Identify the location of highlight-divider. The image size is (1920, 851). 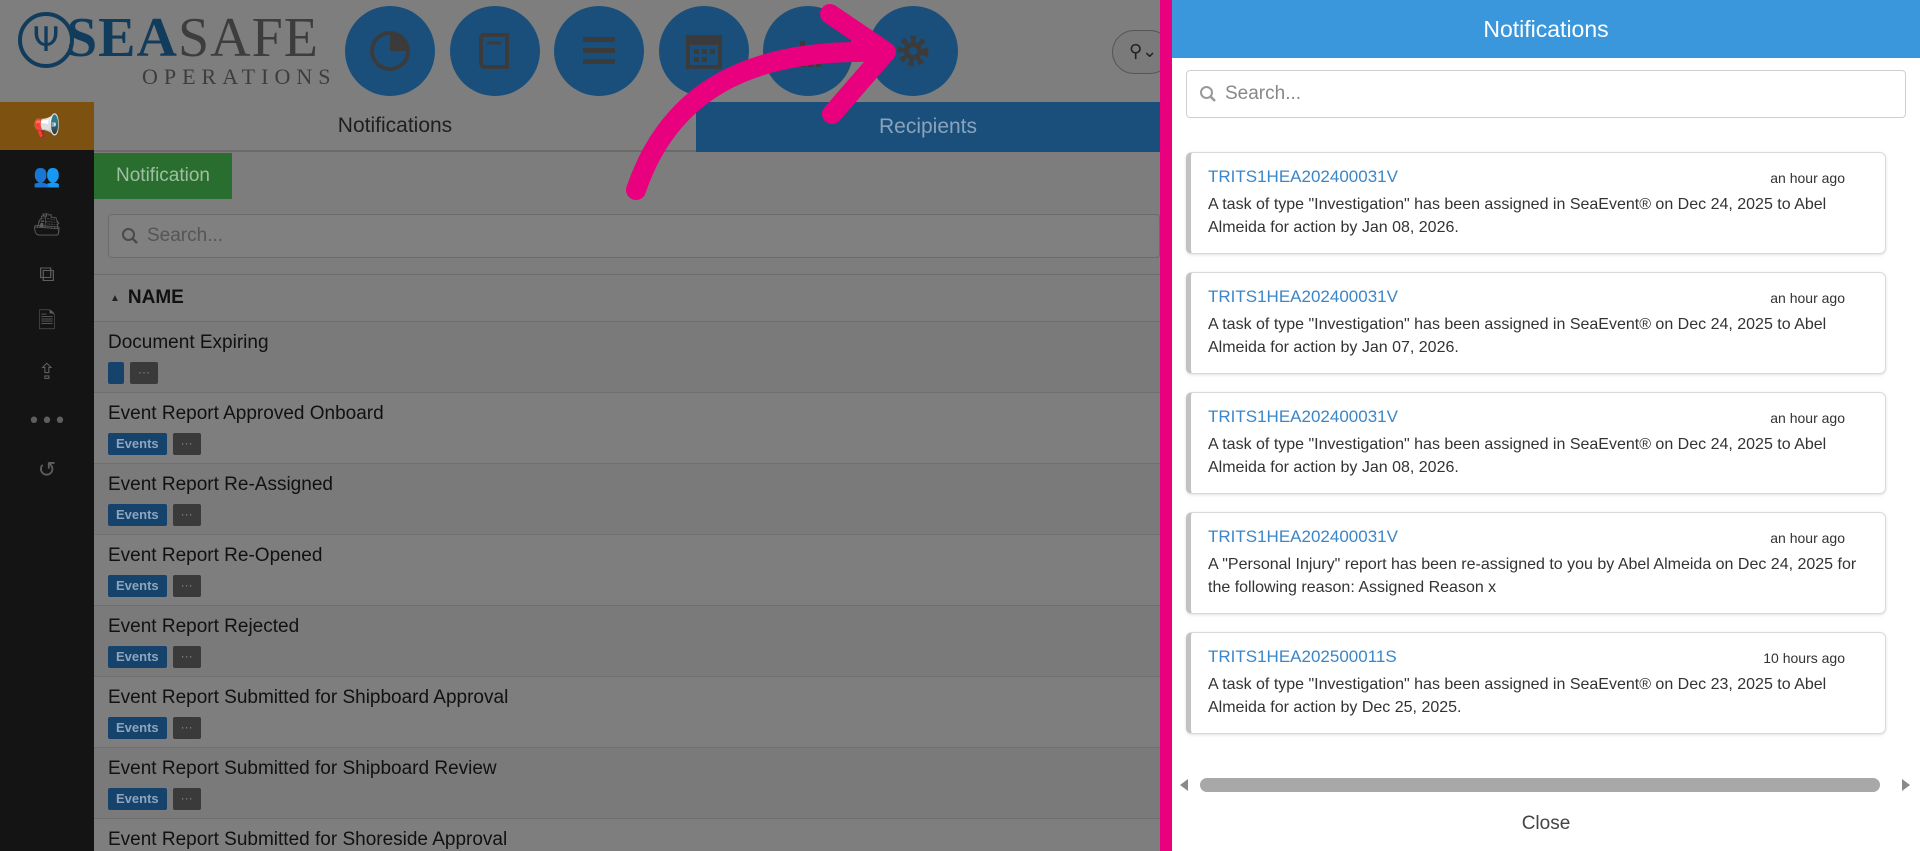
(1166, 425).